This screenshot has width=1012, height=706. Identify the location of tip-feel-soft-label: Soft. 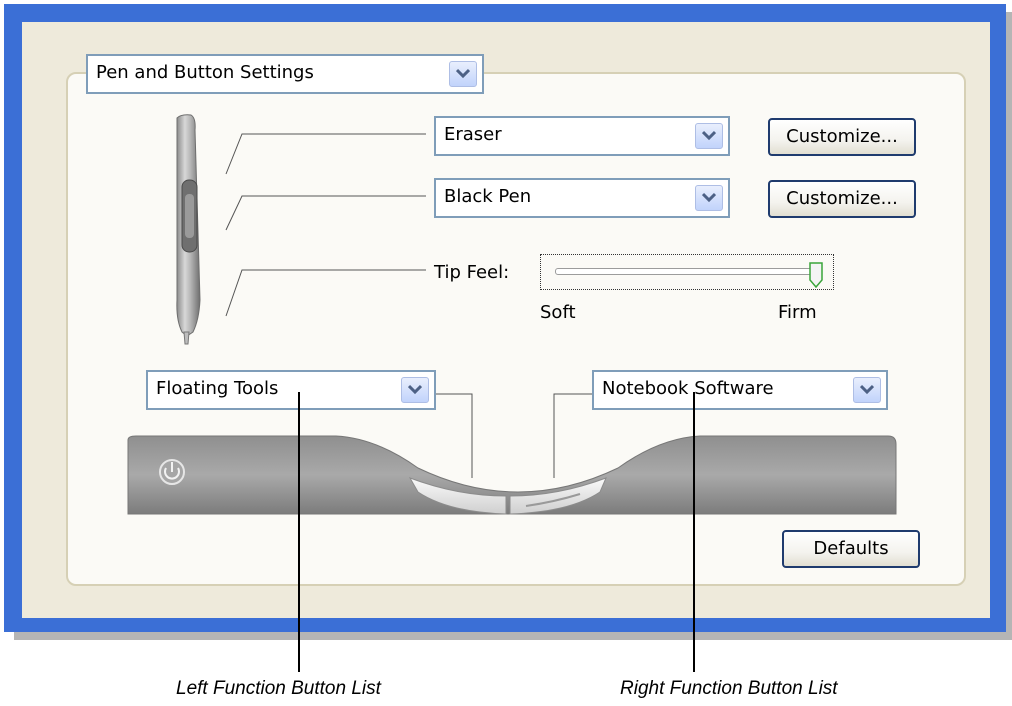
(558, 312).